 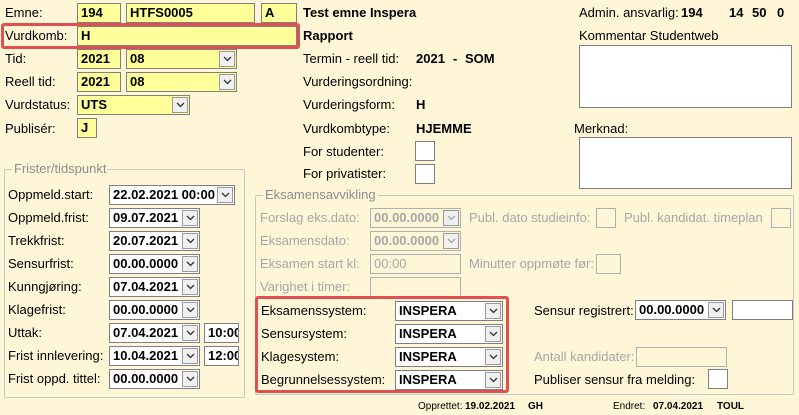 I want to click on sensurfrist-value: 00.00.0000, so click(x=146, y=263).